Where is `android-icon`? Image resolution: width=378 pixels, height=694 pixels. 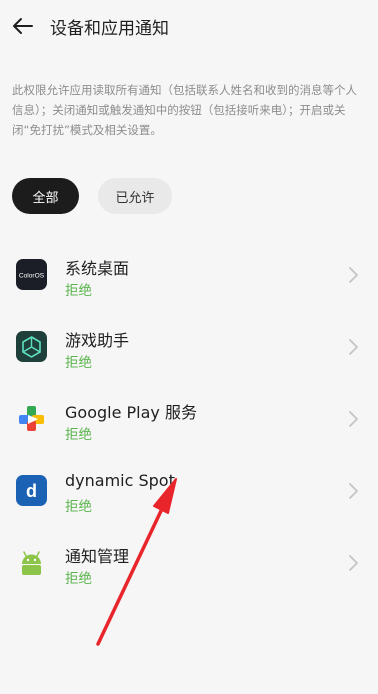 android-icon is located at coordinates (31, 563).